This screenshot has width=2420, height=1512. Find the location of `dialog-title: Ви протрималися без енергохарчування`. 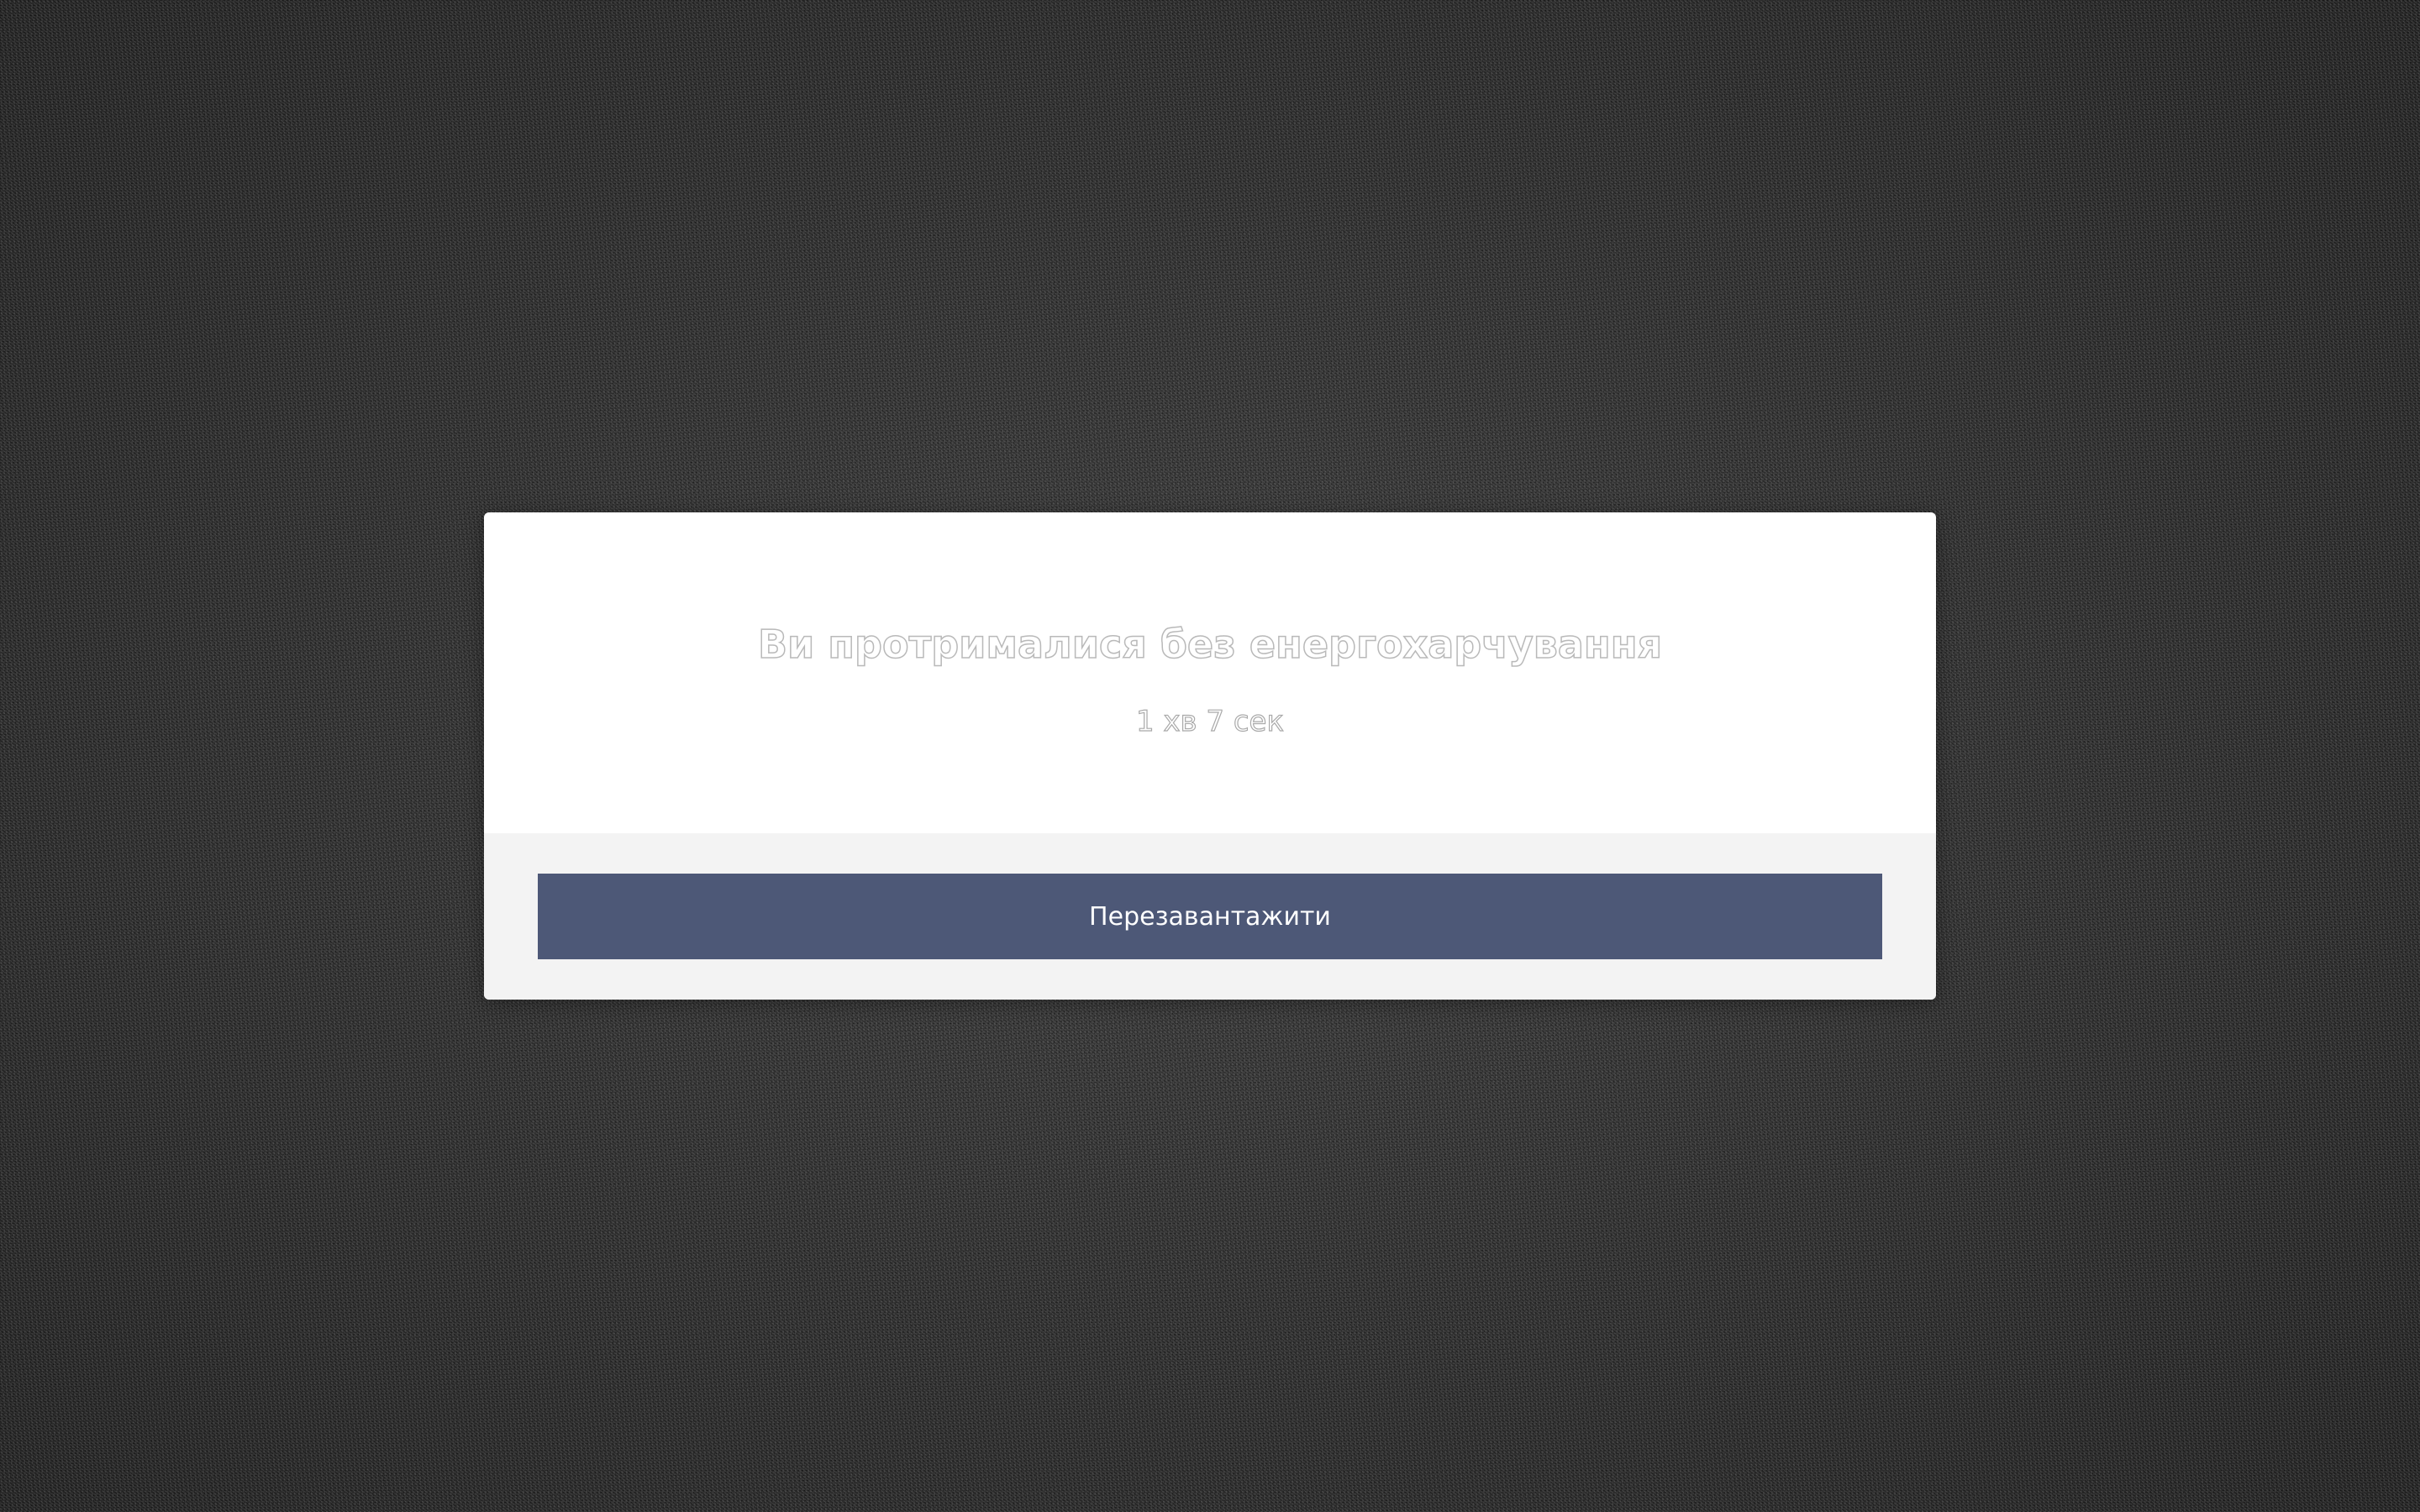

dialog-title: Ви протрималися без енергохарчування is located at coordinates (1210, 644).